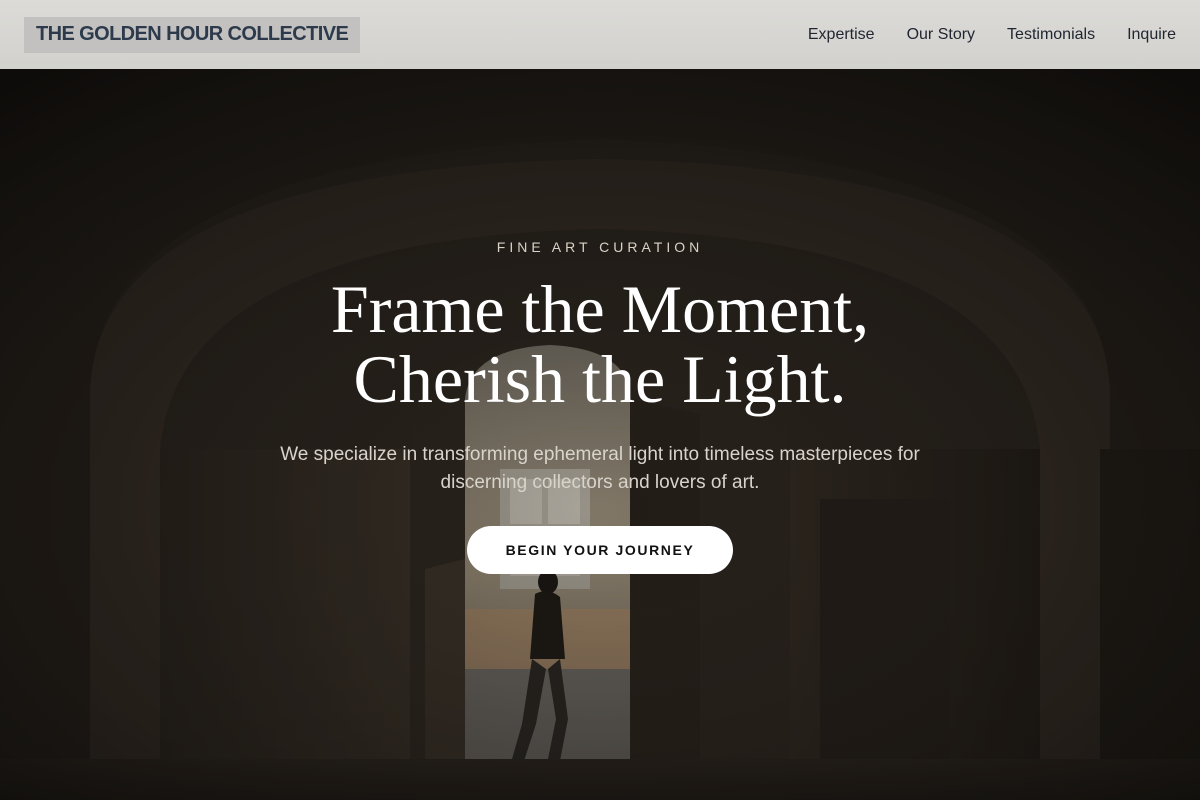  What do you see at coordinates (600, 379) in the screenshot?
I see `hero-headline-line-2: Cherish the Light.` at bounding box center [600, 379].